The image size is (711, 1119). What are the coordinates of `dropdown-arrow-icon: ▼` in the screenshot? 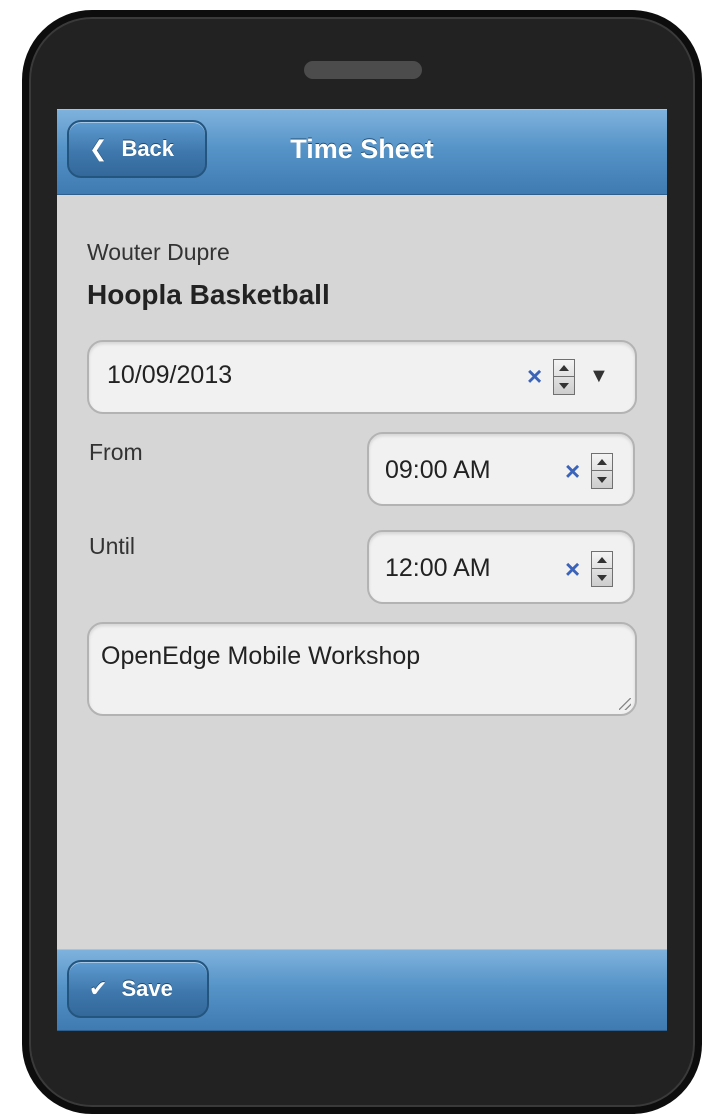 It's located at (599, 376).